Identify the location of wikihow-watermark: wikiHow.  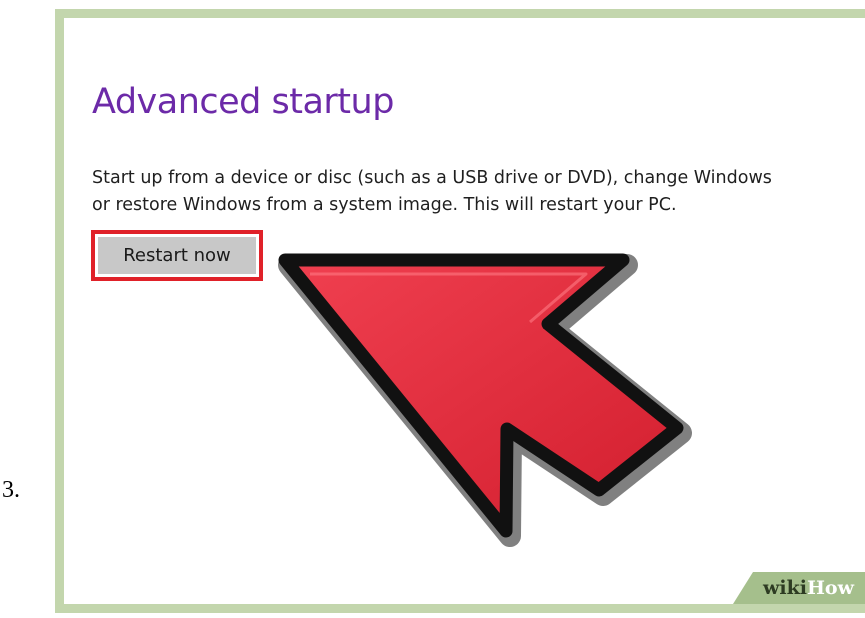
(795, 588).